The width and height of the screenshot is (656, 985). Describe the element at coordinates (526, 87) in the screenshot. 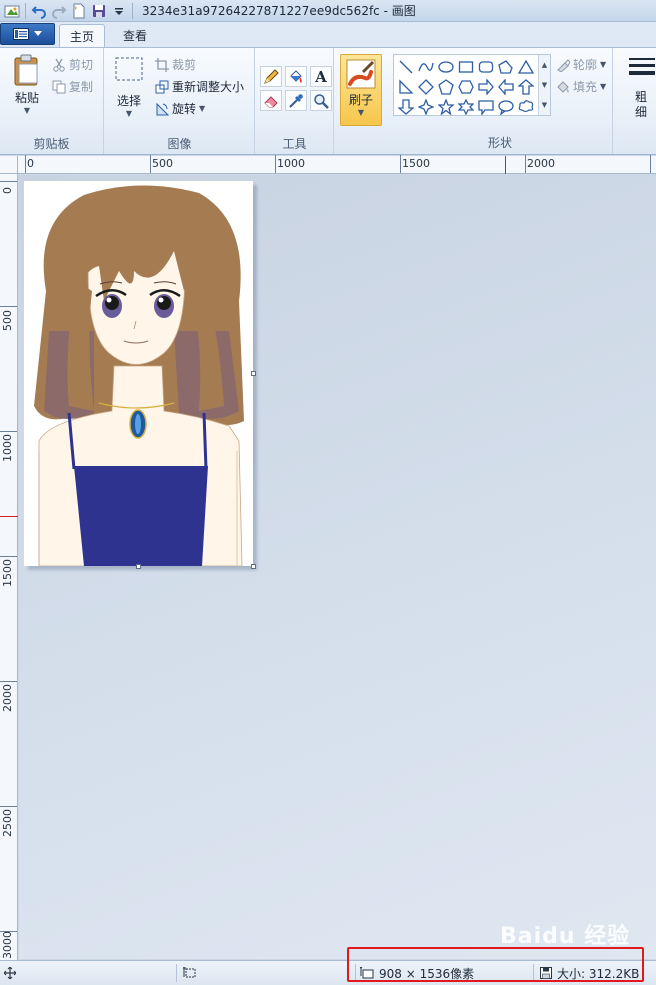

I see `up-arrow-shape-icon` at that location.